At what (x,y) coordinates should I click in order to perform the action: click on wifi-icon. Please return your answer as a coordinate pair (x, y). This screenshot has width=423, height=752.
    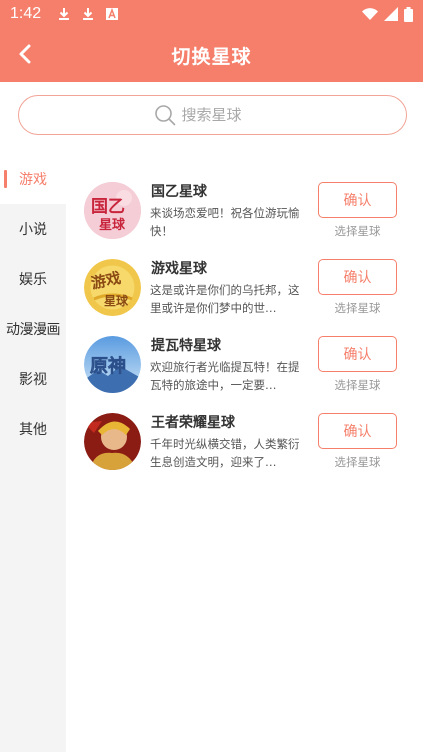
    Looking at the image, I should click on (370, 14).